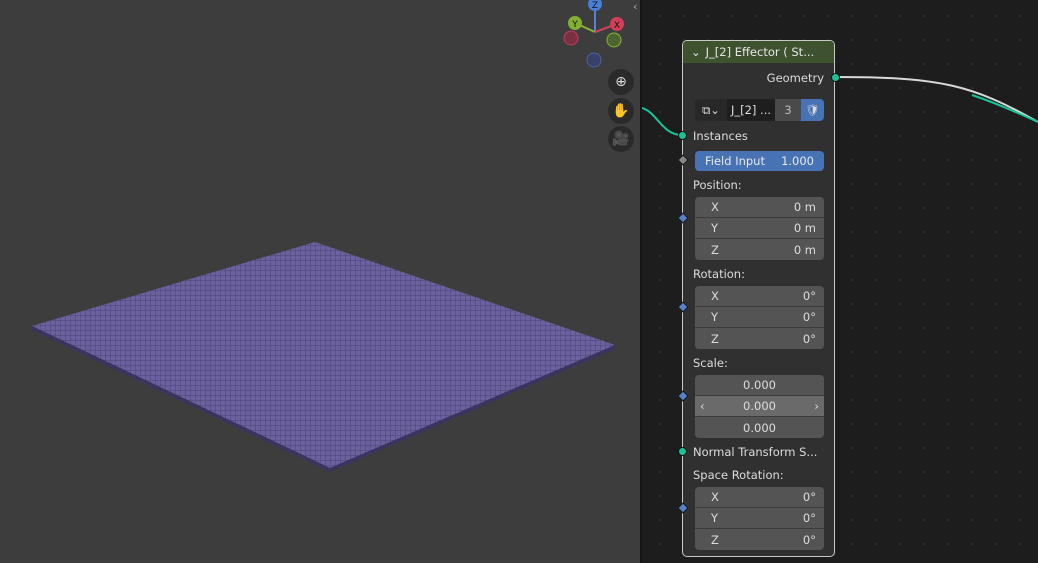 The image size is (1038, 563). Describe the element at coordinates (682, 135) in the screenshot. I see `instances-input-socket` at that location.